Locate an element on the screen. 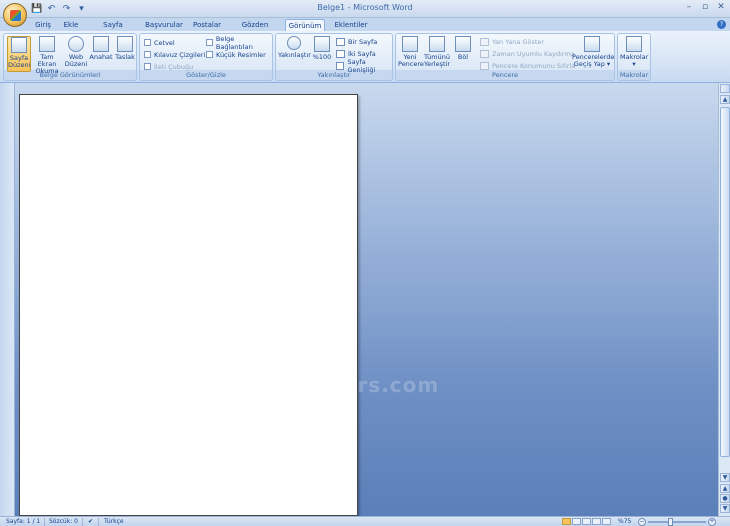 The height and width of the screenshot is (526, 730). bir-sayfa-button: Bir Sayfa is located at coordinates (356, 42).